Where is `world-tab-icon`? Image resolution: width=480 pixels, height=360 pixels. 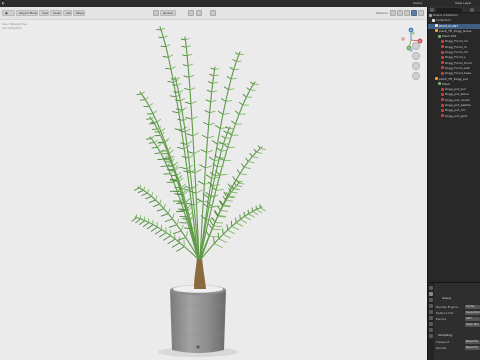
world-tab-icon is located at coordinates (431, 318).